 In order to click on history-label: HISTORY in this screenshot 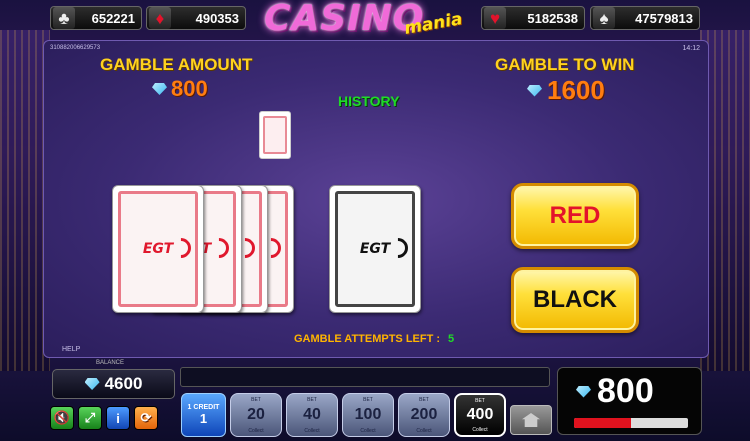, I will do `click(369, 101)`.